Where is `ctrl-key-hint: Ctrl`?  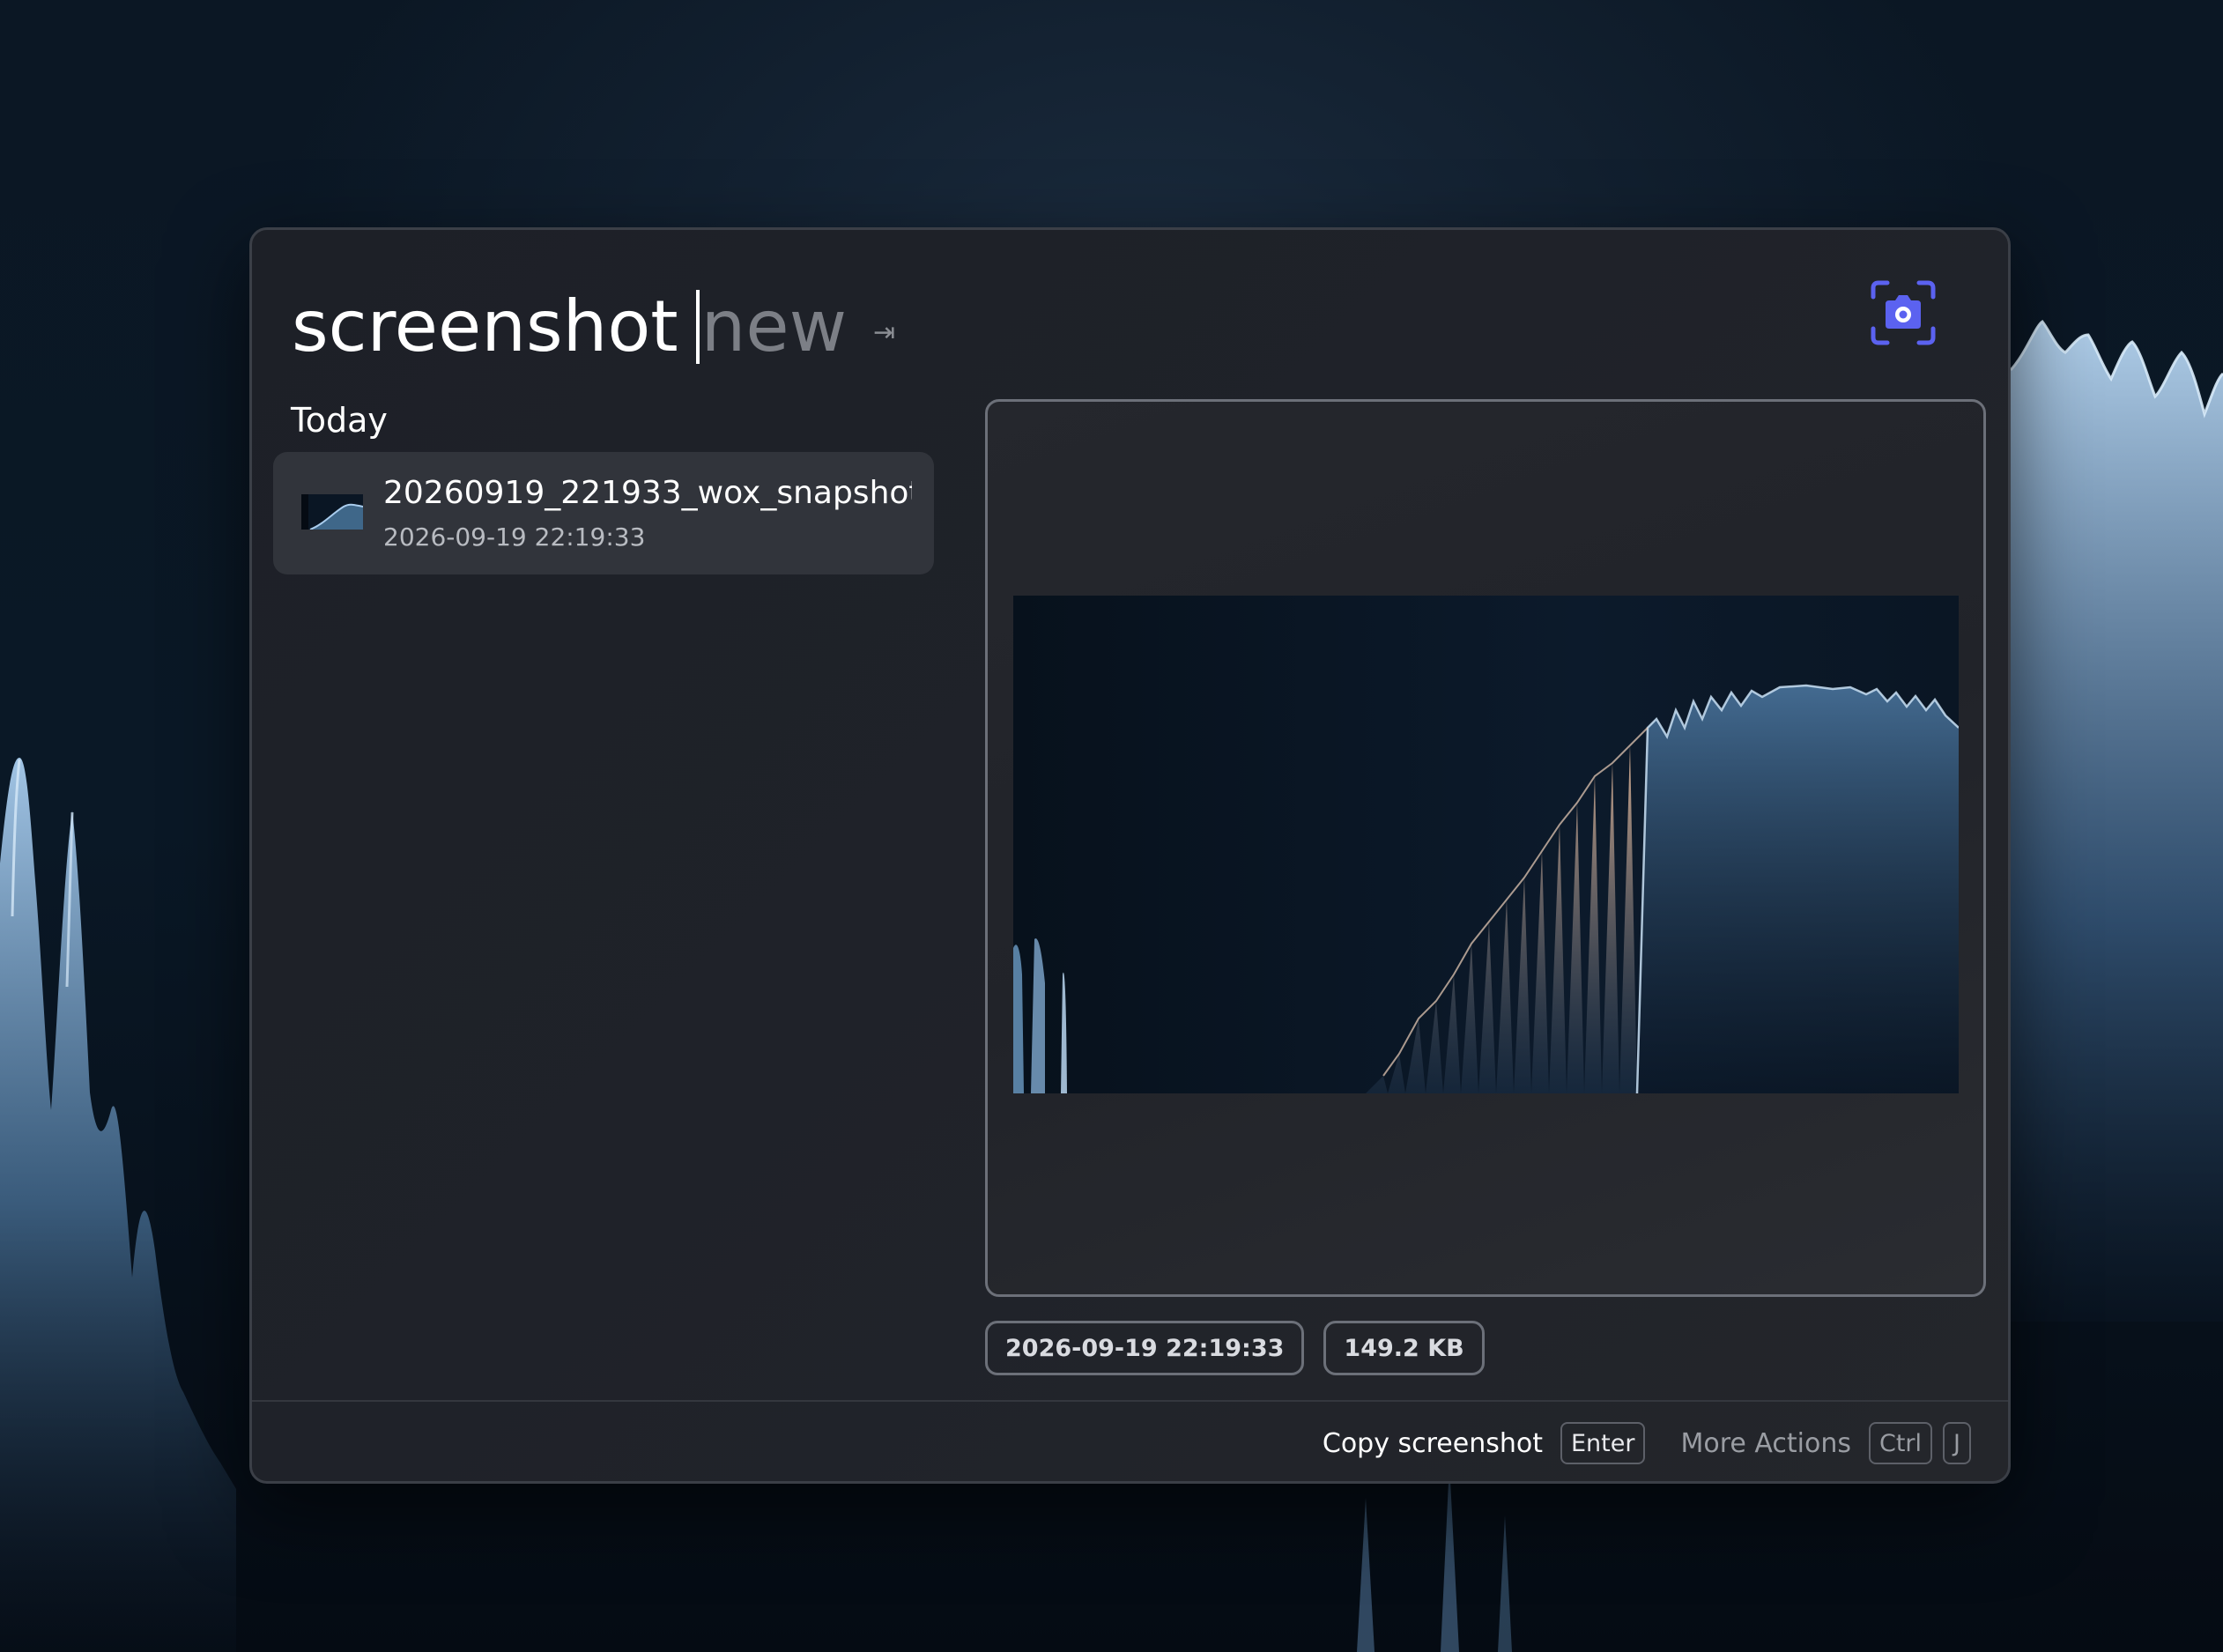 ctrl-key-hint: Ctrl is located at coordinates (1900, 1443).